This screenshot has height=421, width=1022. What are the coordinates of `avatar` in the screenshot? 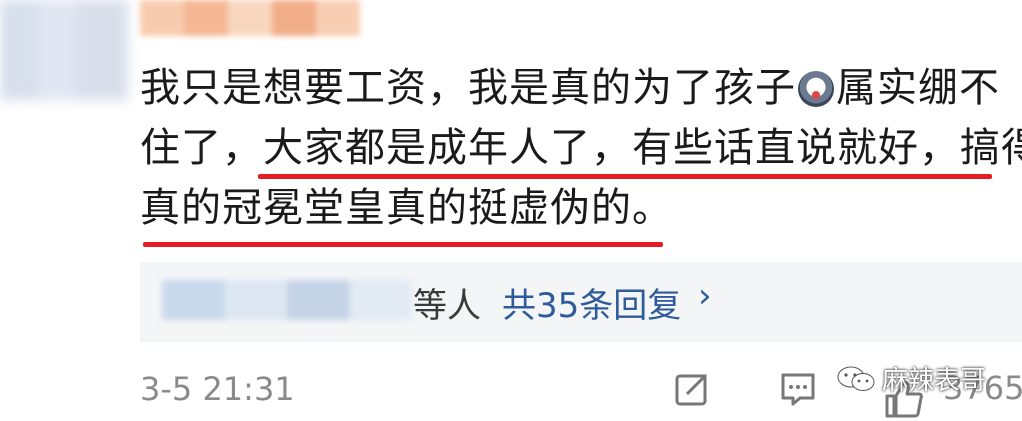 It's located at (64, 50).